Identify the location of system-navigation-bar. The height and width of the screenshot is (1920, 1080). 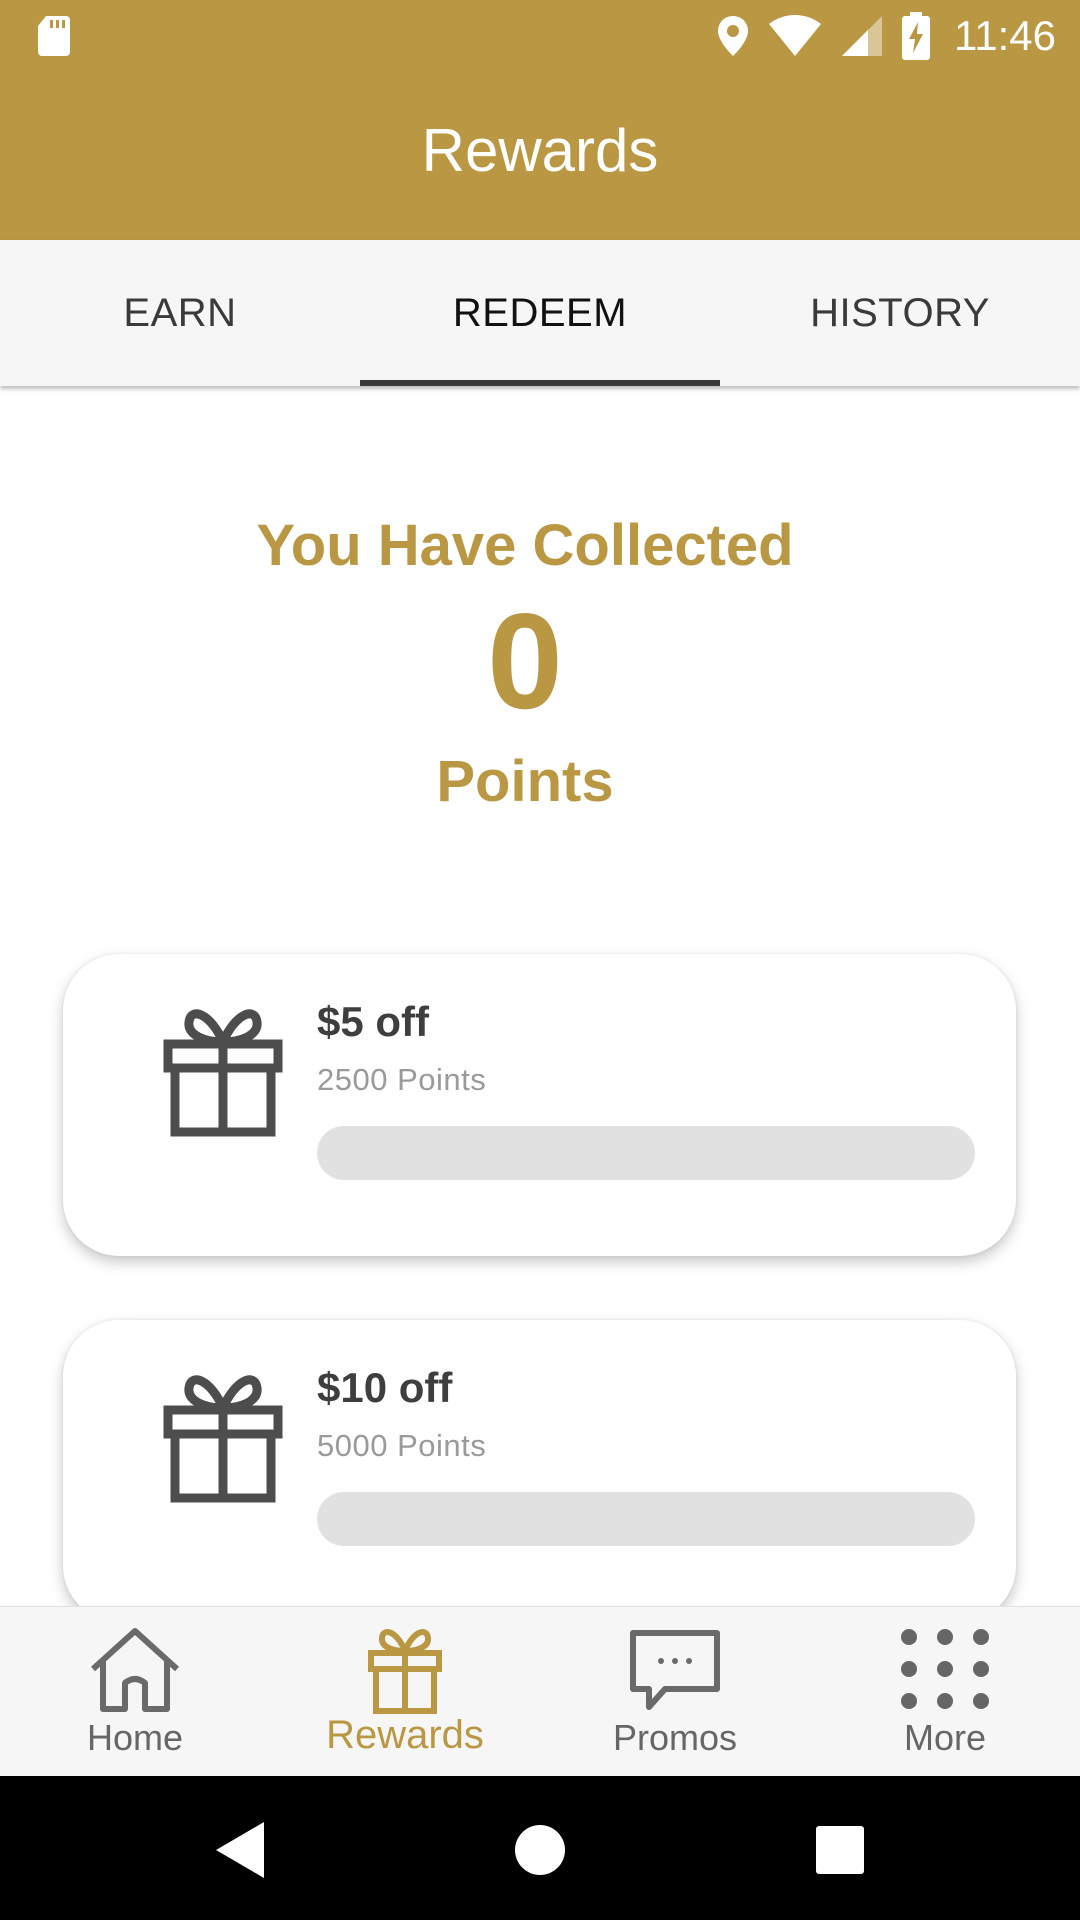
(540, 1848).